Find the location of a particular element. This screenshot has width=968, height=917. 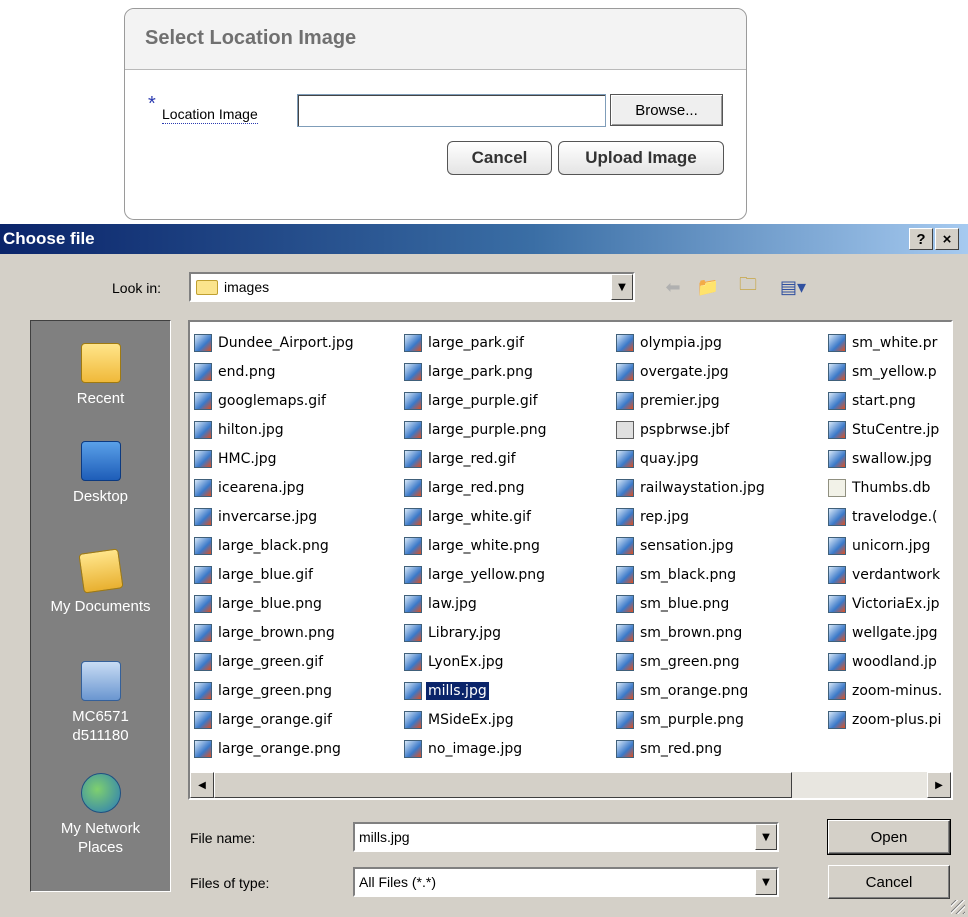

scroll-left-icon: ◀ is located at coordinates (202, 785).